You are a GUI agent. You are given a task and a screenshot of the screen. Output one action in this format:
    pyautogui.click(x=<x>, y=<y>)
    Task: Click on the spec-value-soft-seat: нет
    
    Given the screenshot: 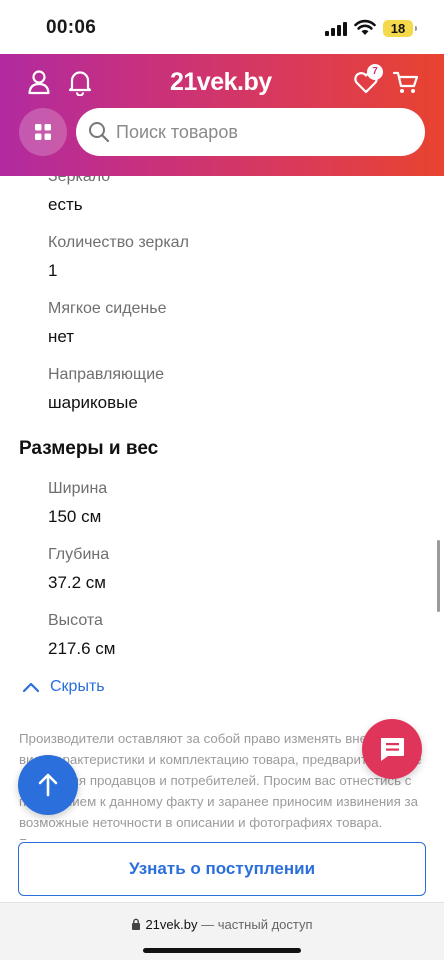 What is the action you would take?
    pyautogui.click(x=61, y=336)
    